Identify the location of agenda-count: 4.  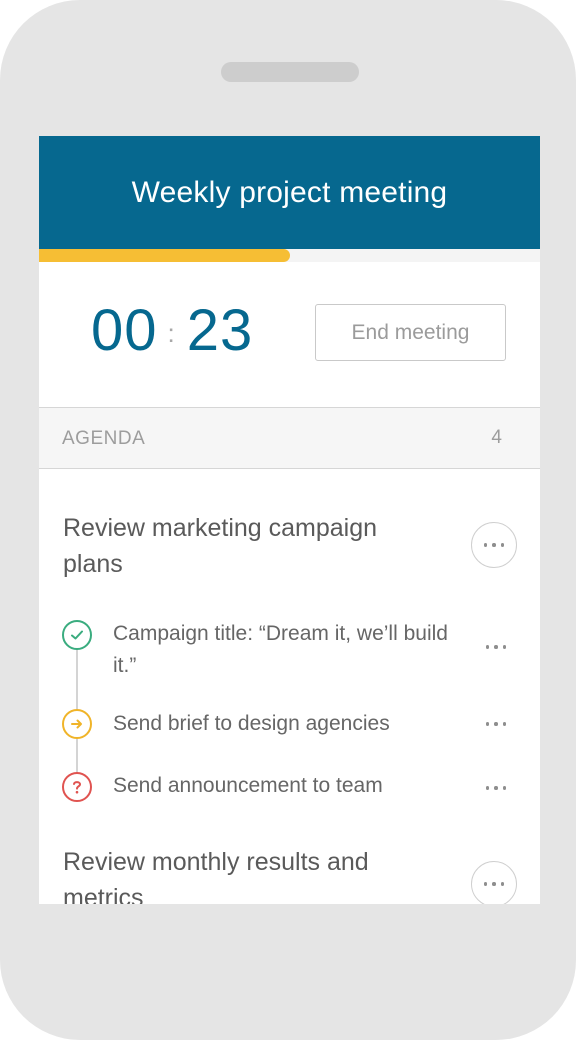
(496, 437).